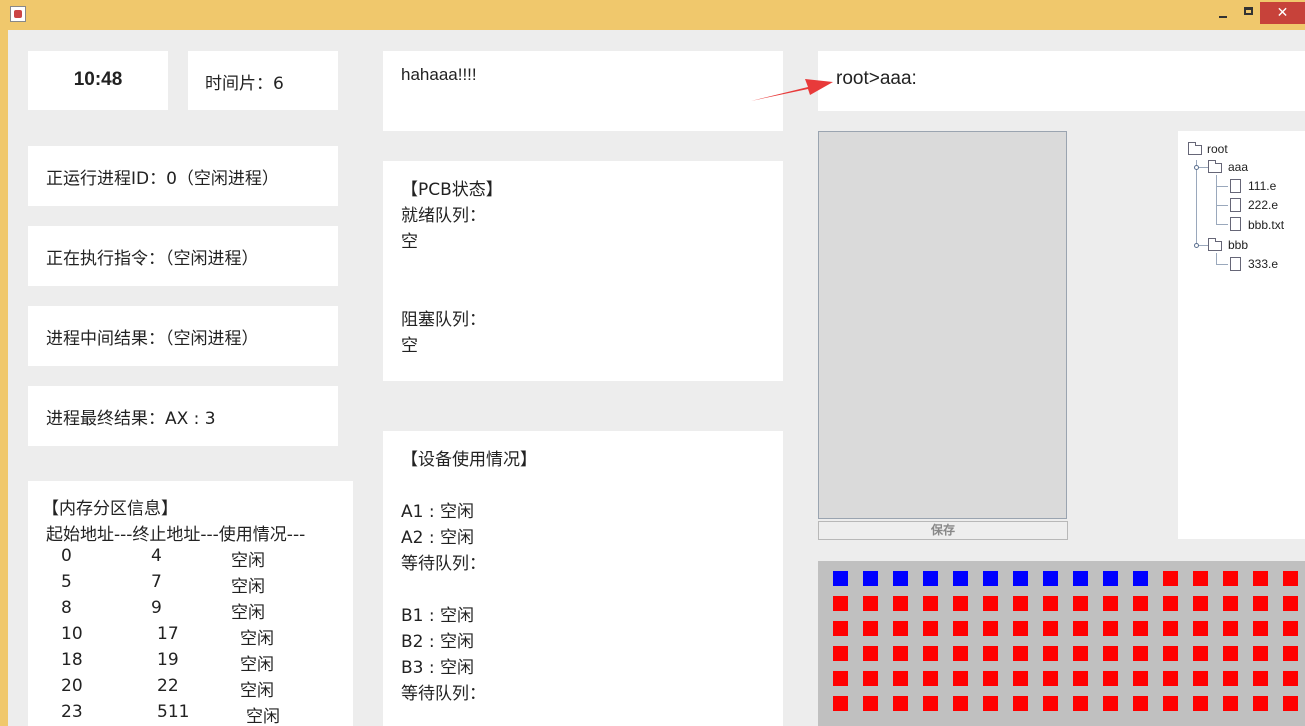 Image resolution: width=1305 pixels, height=726 pixels. What do you see at coordinates (168, 634) in the screenshot?
I see `memory-row-end: 17` at bounding box center [168, 634].